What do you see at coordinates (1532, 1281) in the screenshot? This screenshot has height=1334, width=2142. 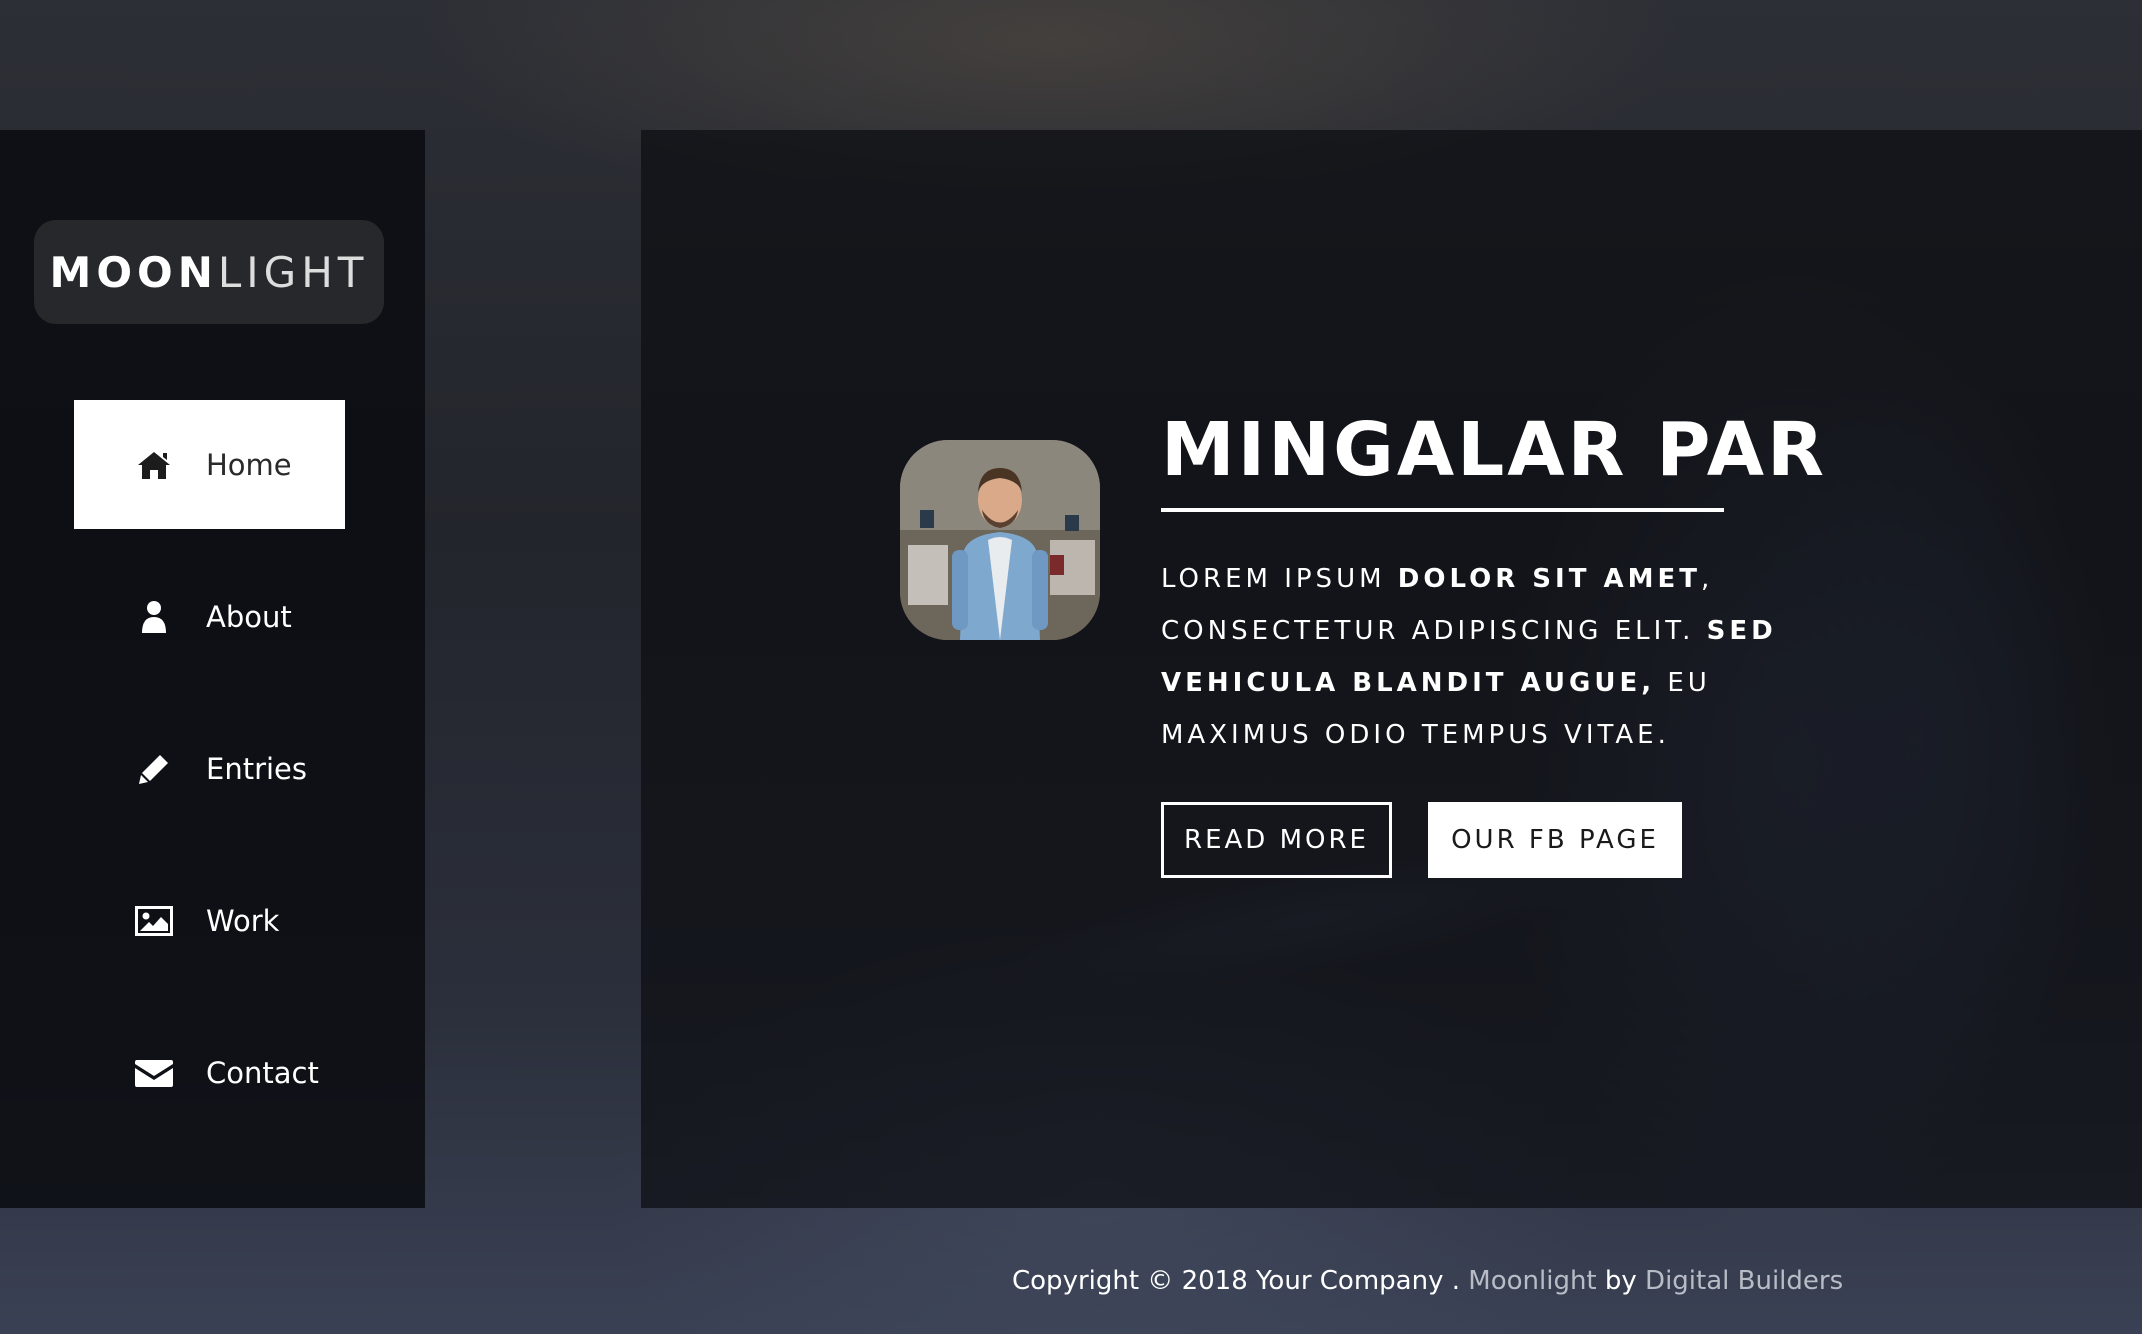 I see `footer-brand-link: Moonlight` at bounding box center [1532, 1281].